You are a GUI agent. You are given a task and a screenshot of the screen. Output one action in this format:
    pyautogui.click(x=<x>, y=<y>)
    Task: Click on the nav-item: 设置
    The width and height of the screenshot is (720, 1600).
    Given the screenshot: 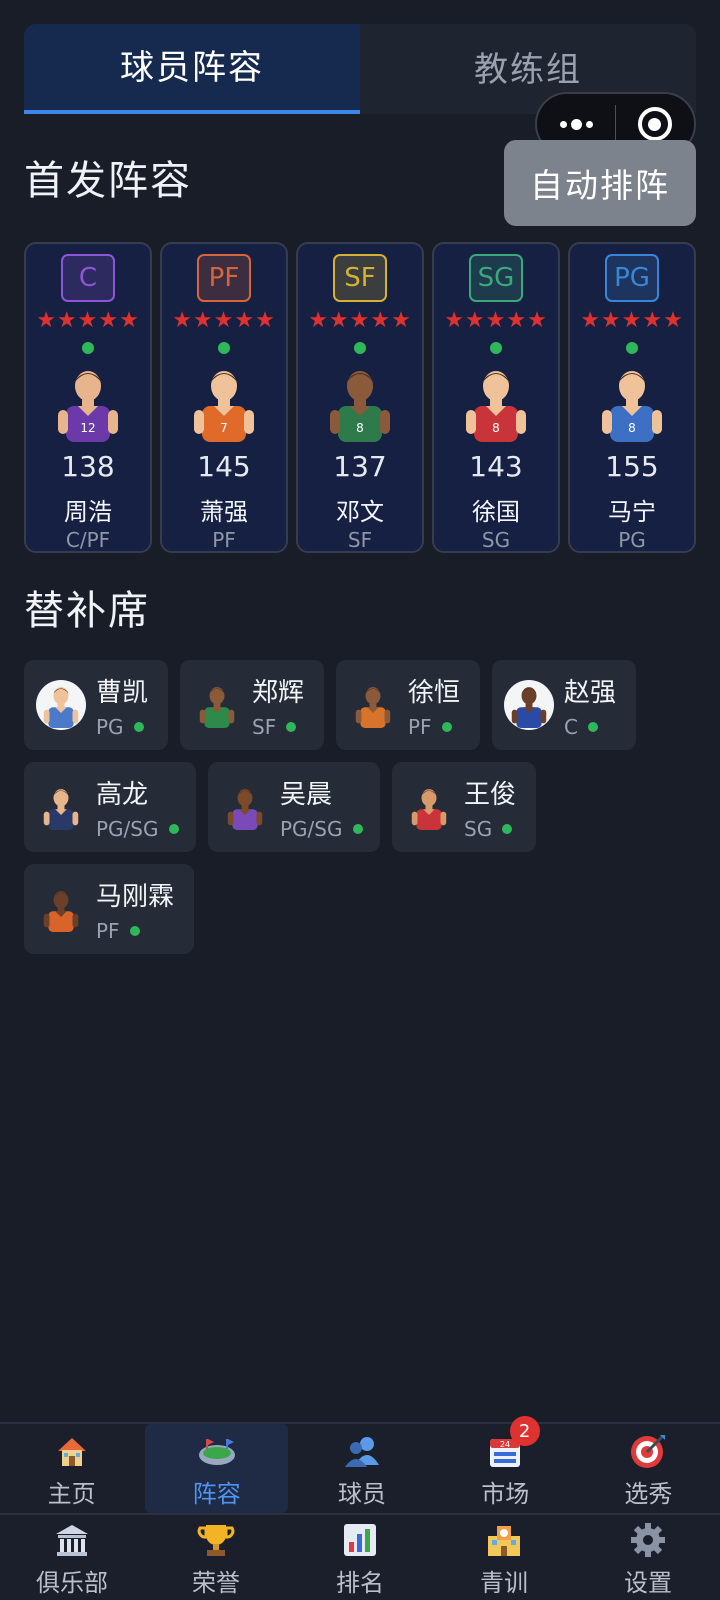 What is the action you would take?
    pyautogui.click(x=648, y=1557)
    